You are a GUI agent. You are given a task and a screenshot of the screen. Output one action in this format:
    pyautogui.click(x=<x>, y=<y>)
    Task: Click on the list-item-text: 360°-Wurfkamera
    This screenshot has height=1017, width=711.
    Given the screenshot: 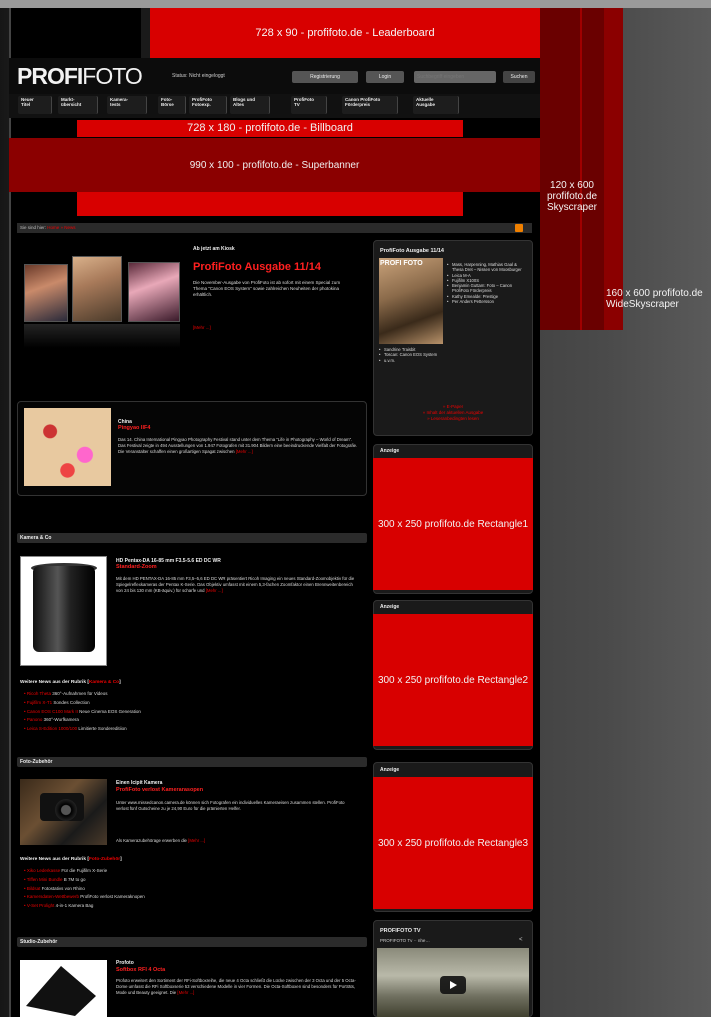 What is the action you would take?
    pyautogui.click(x=60, y=720)
    